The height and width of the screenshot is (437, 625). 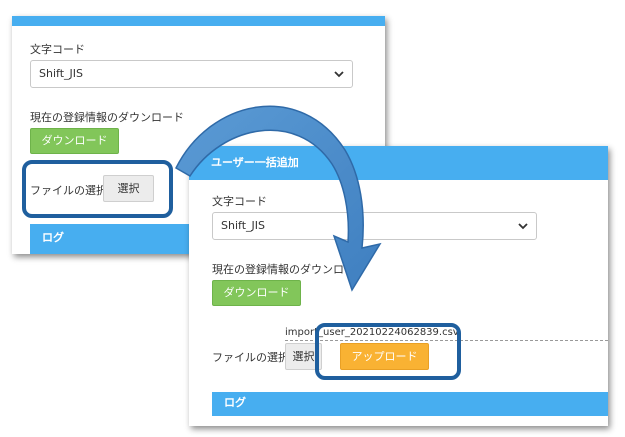 What do you see at coordinates (278, 198) in the screenshot?
I see `curved-arrow-icon` at bounding box center [278, 198].